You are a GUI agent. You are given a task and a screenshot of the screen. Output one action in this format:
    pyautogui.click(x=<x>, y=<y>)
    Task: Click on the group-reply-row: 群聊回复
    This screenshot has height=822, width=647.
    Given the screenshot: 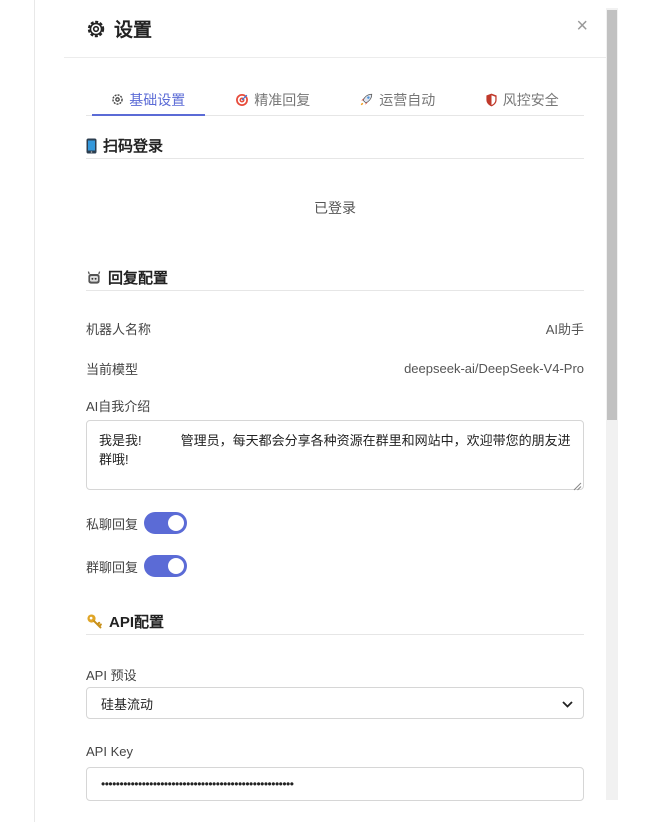 What is the action you would take?
    pyautogui.click(x=137, y=566)
    